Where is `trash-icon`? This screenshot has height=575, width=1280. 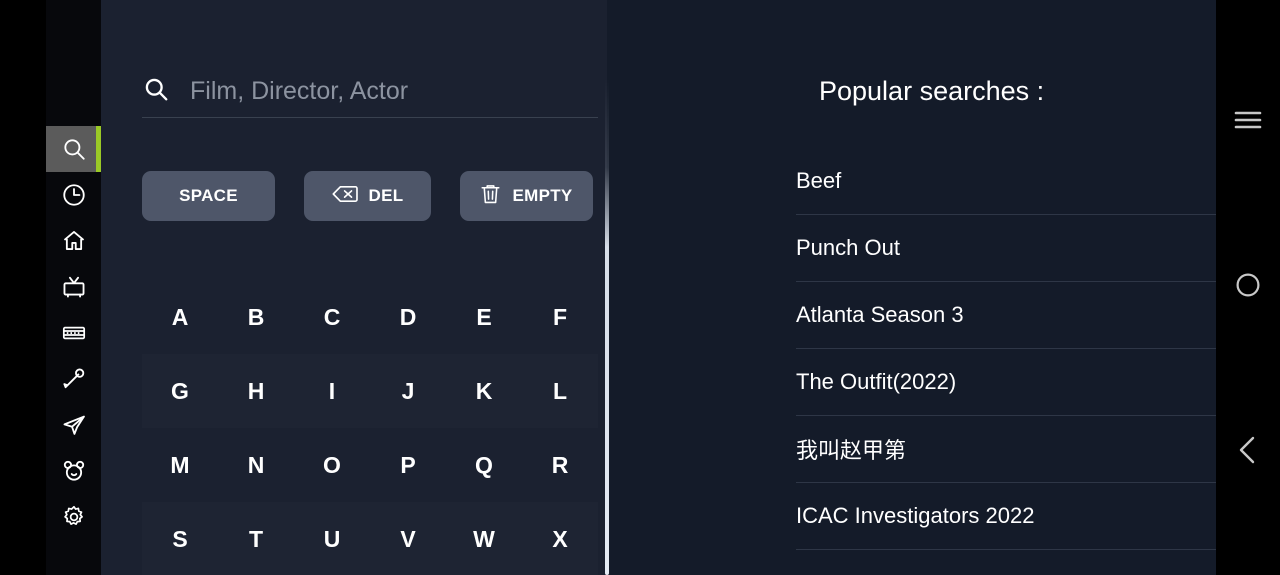
trash-icon is located at coordinates (490, 196).